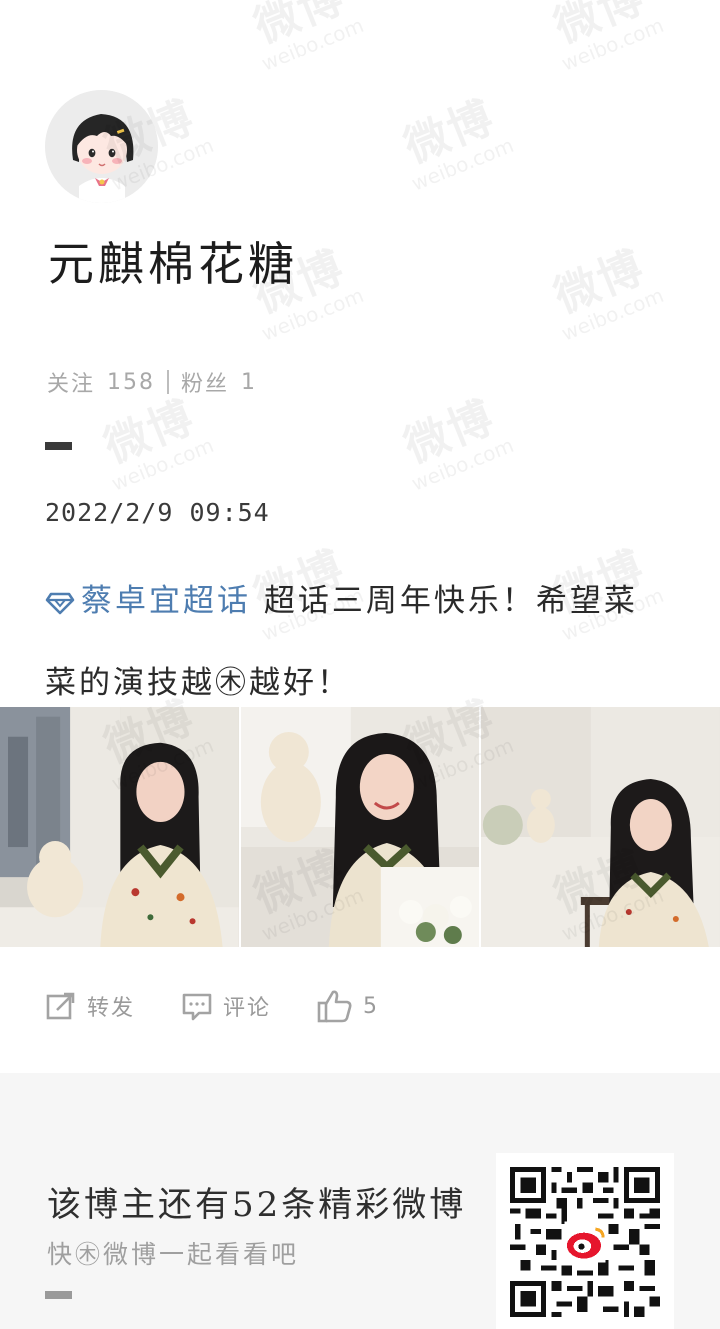  I want to click on qr-code, so click(585, 1241).